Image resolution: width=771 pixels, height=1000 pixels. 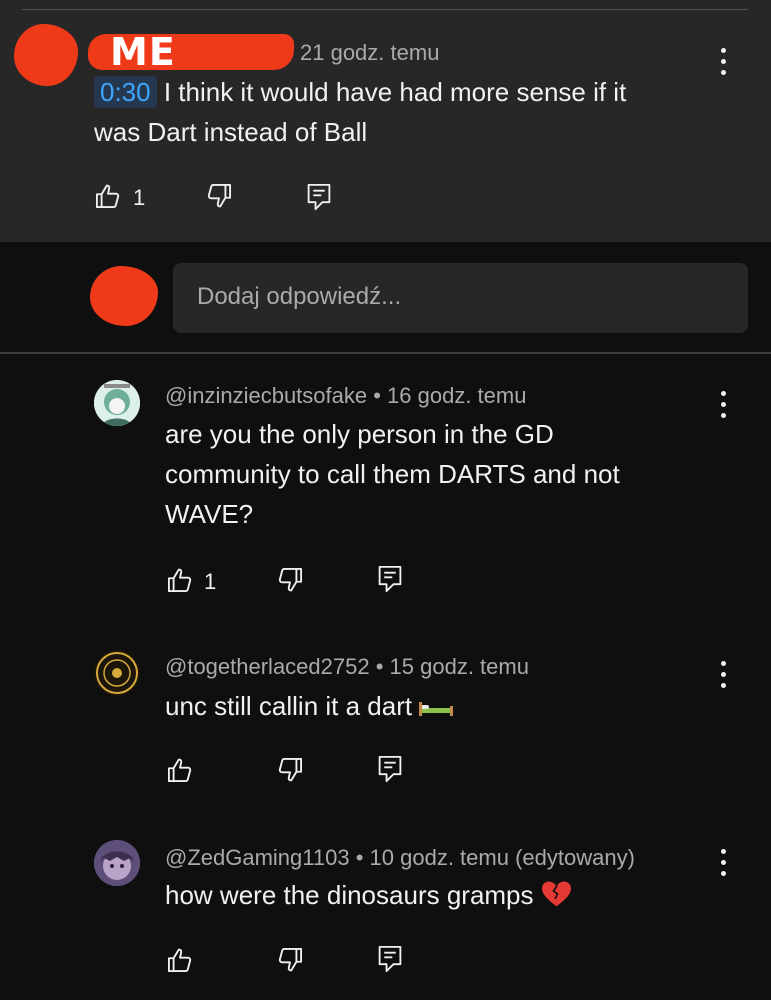 I want to click on reply-text-line-1: how were the dinosaurs gramps, so click(x=349, y=895).